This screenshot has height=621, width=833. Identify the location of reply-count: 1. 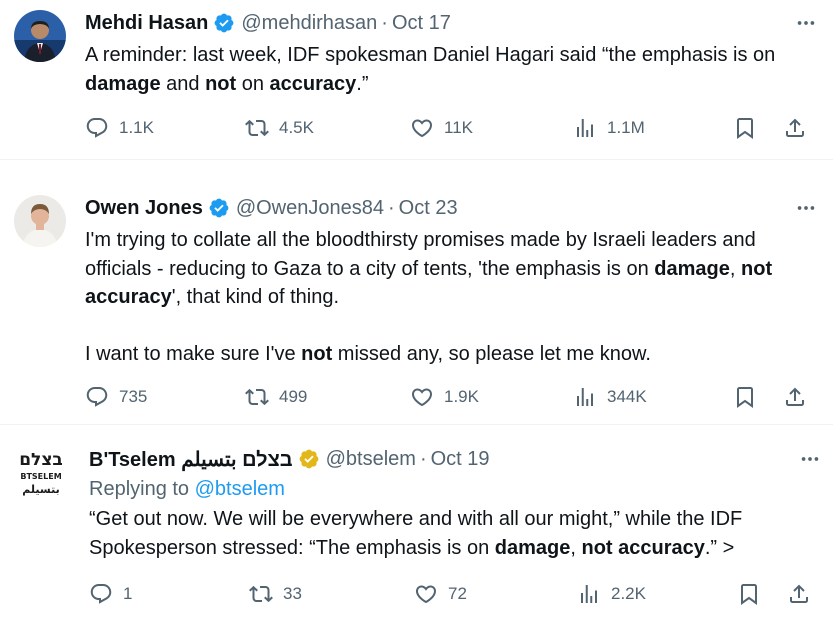
(128, 593).